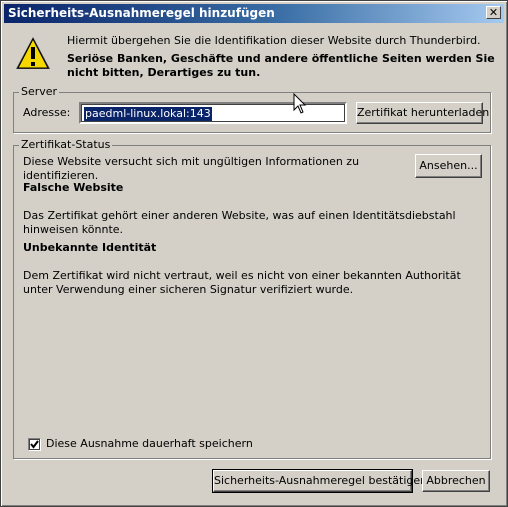  I want to click on permanent-exception-checkbox, so click(34, 444).